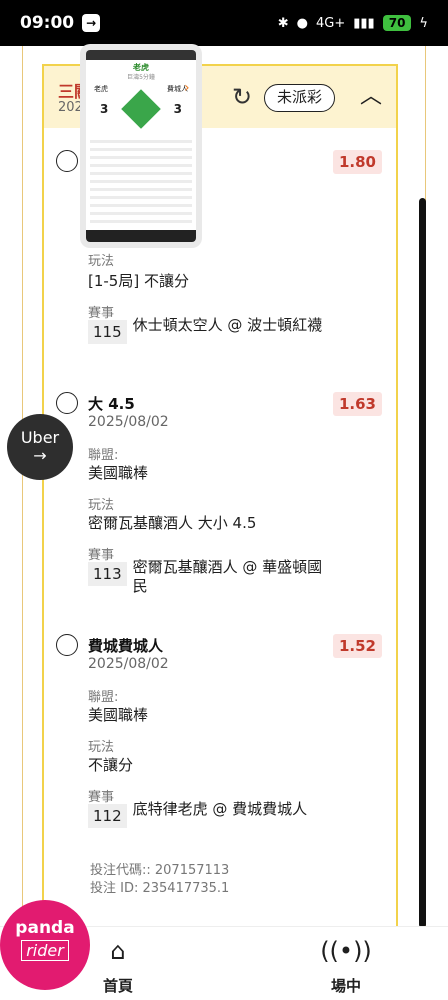 This screenshot has width=448, height=1000. Describe the element at coordinates (283, 23) in the screenshot. I see `bluetooth-icon: ✱` at that location.